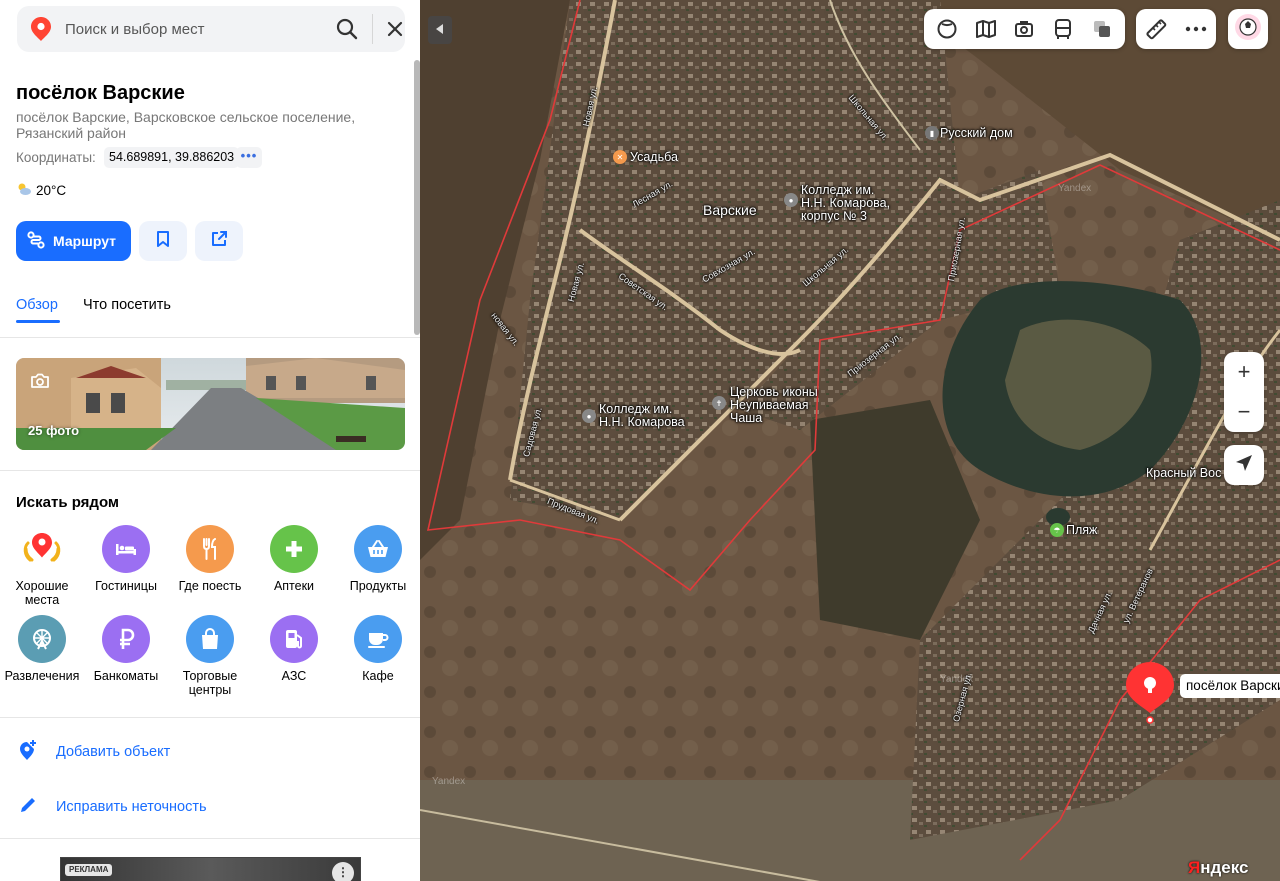 This screenshot has width=1280, height=881. I want to click on fix-error-label: Исправить неточность, so click(131, 807).